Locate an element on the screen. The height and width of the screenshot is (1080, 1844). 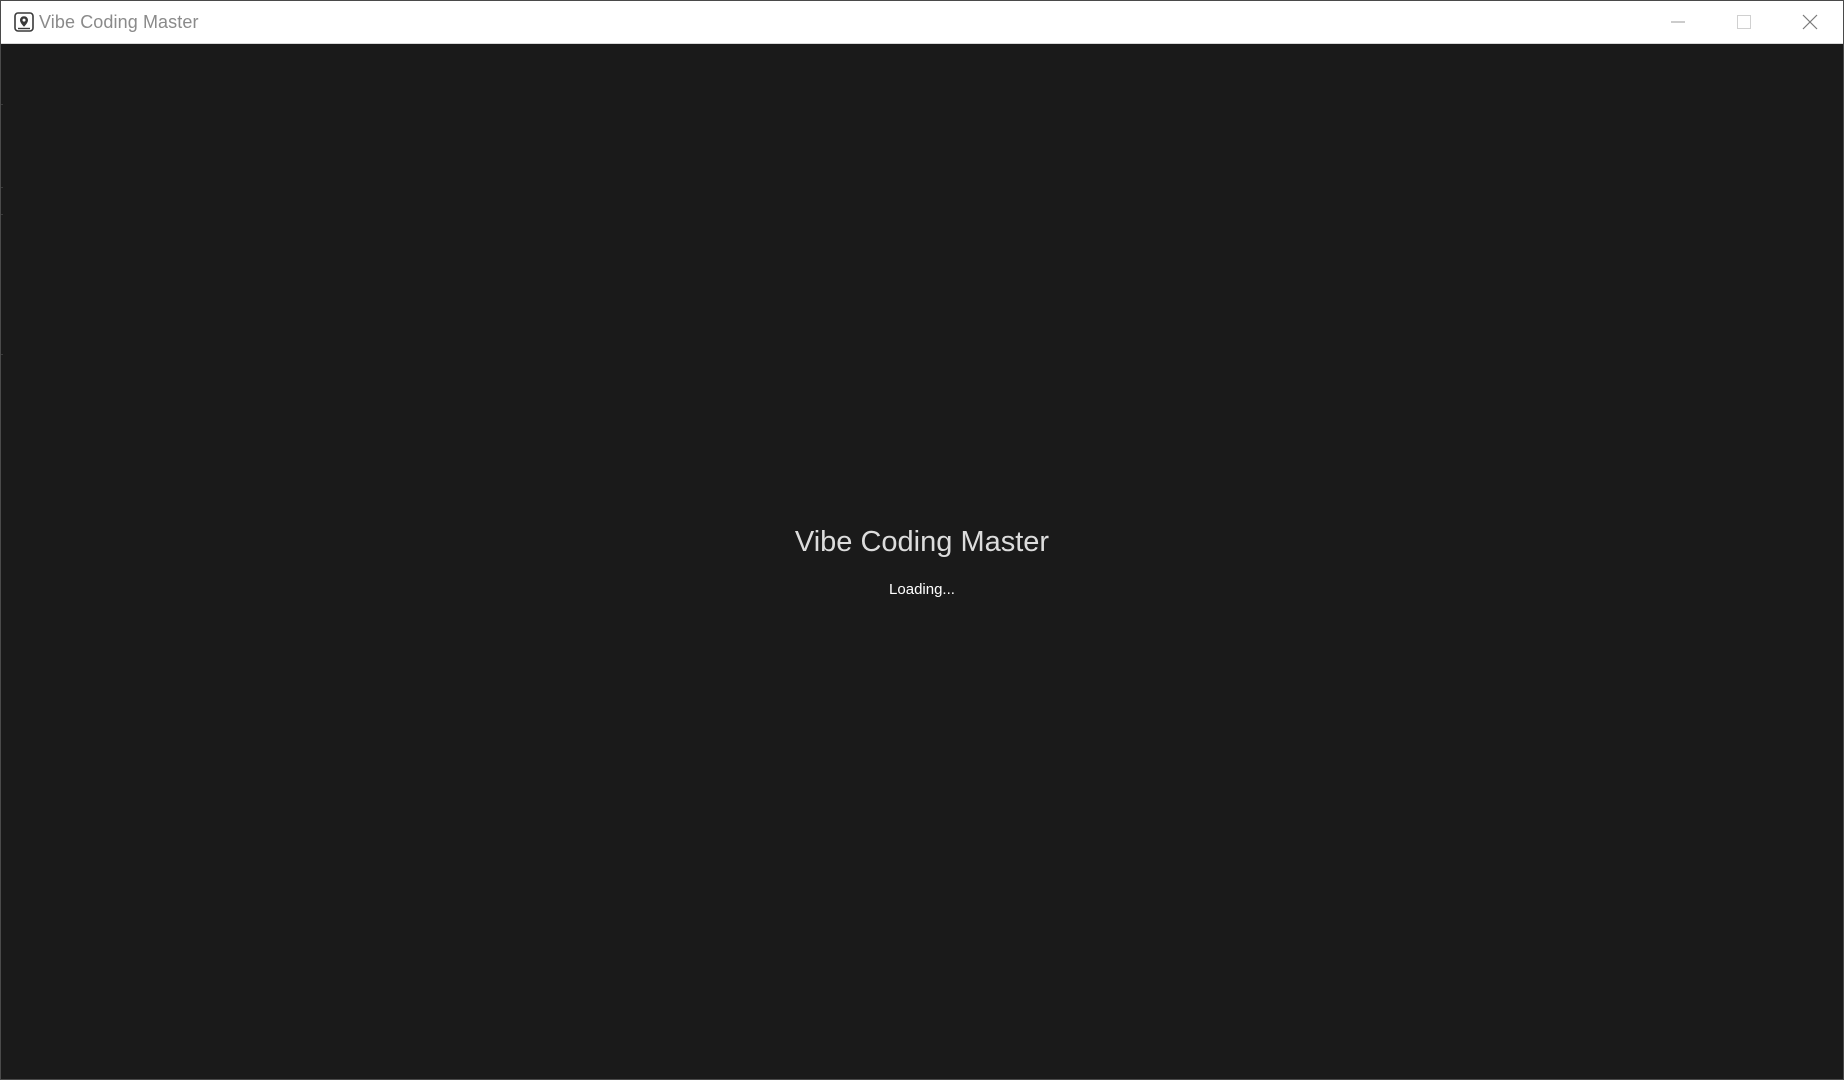
maximize-icon is located at coordinates (1744, 22).